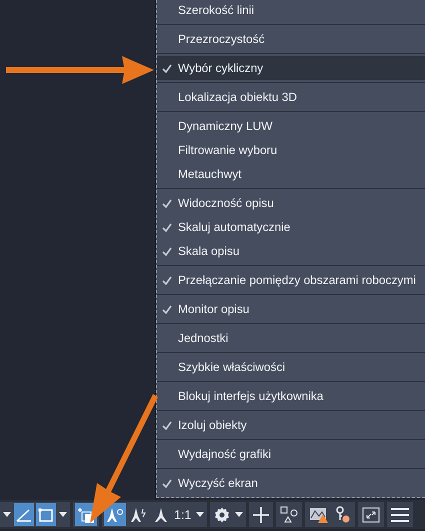 This screenshot has width=425, height=531. What do you see at coordinates (222, 514) in the screenshot?
I see `settings-icon` at bounding box center [222, 514].